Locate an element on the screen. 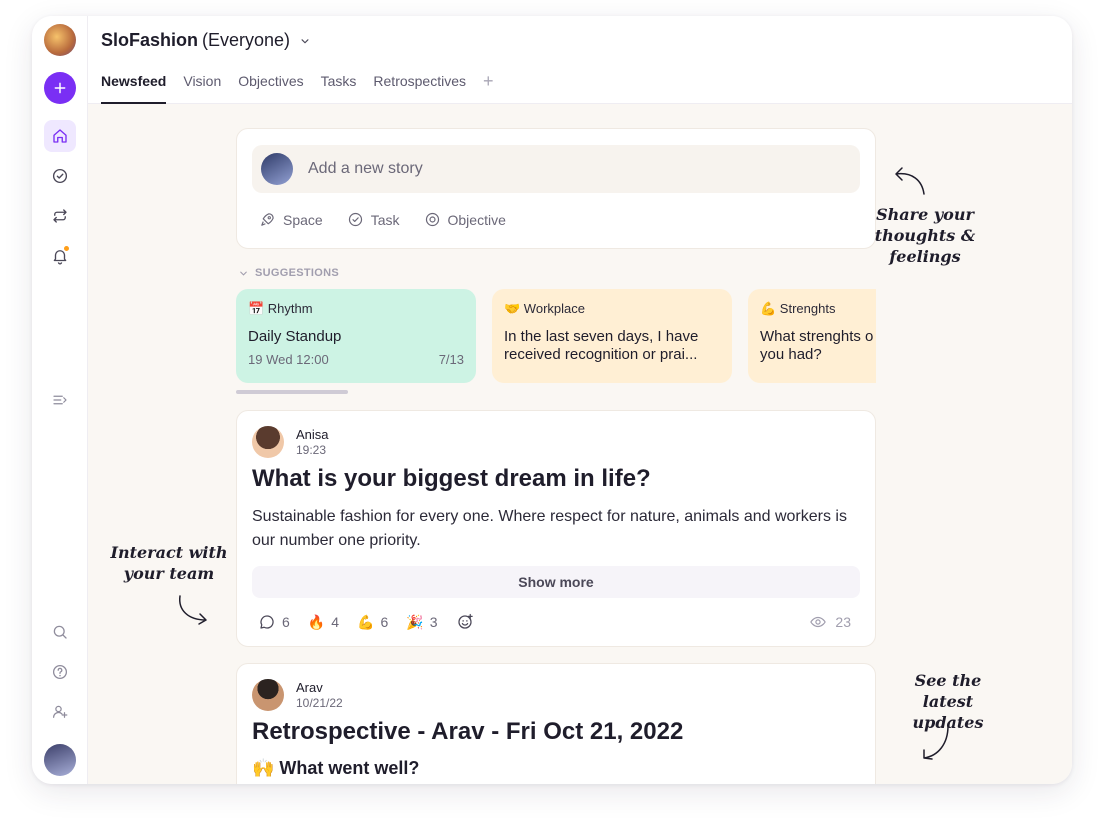  note-line: Share your is located at coordinates (925, 214).